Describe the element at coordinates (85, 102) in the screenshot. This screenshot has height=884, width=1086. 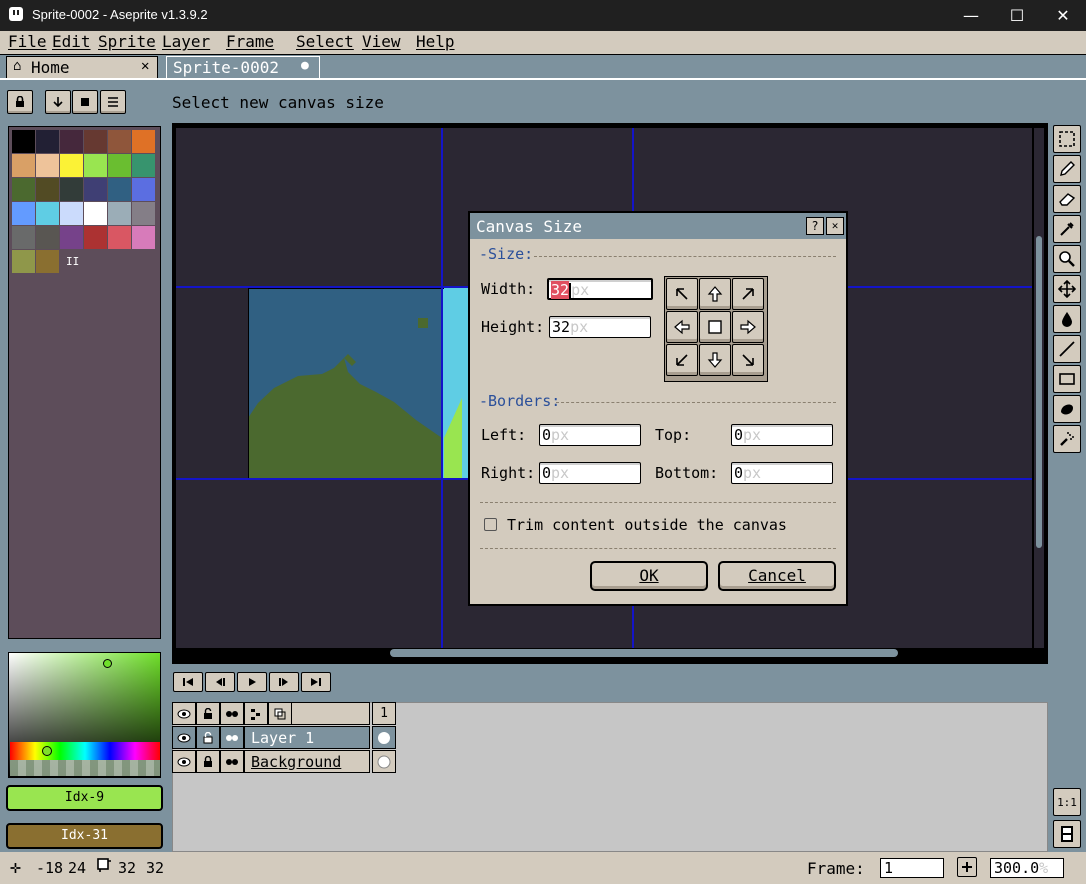
I see `square-icon` at that location.